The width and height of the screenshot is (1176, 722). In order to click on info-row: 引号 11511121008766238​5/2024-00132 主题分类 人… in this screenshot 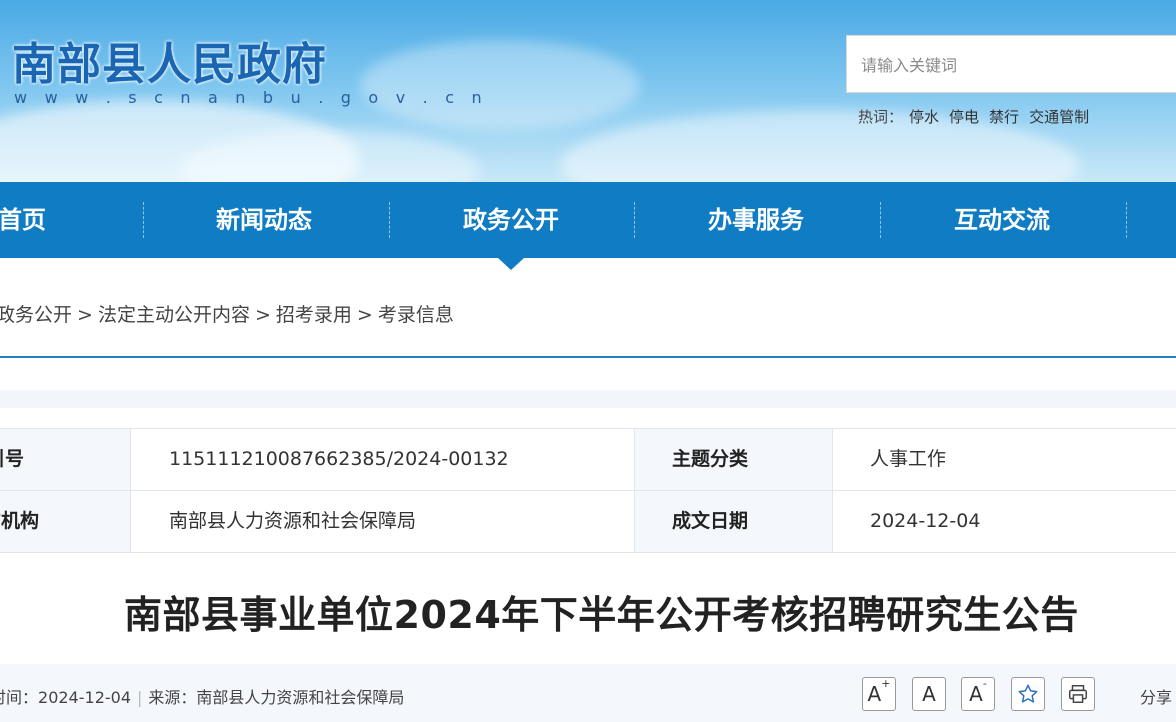, I will do `click(588, 460)`.